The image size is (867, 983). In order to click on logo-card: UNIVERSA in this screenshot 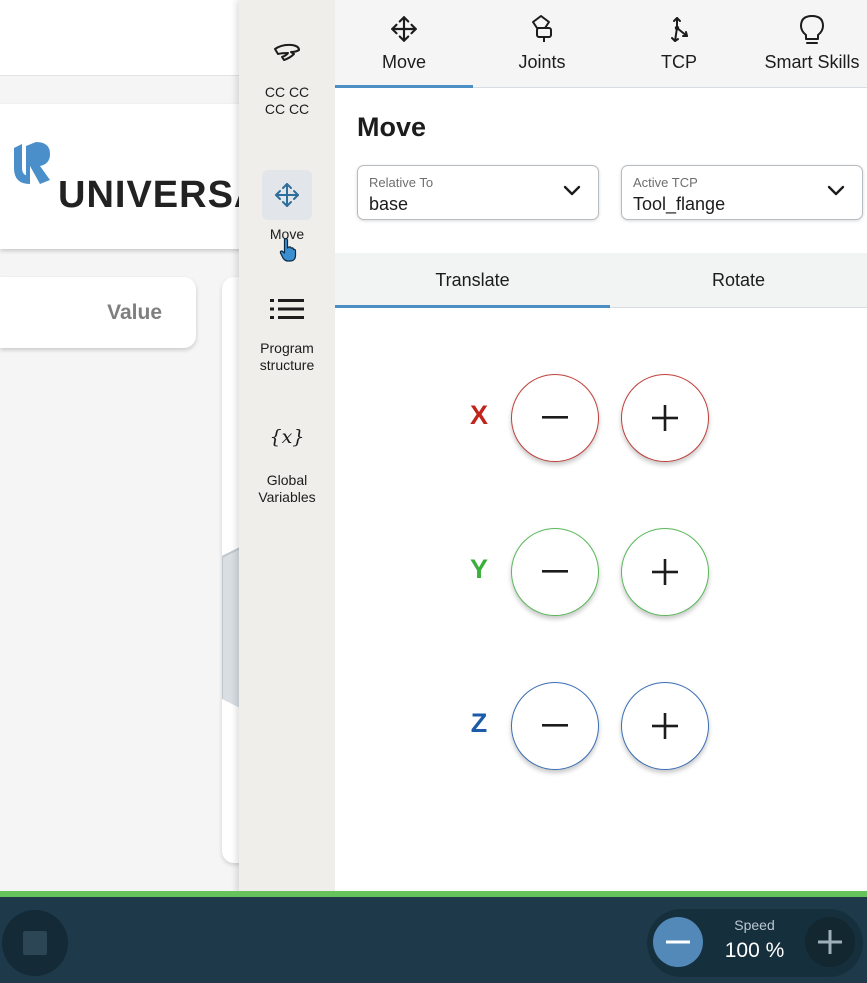, I will do `click(126, 176)`.